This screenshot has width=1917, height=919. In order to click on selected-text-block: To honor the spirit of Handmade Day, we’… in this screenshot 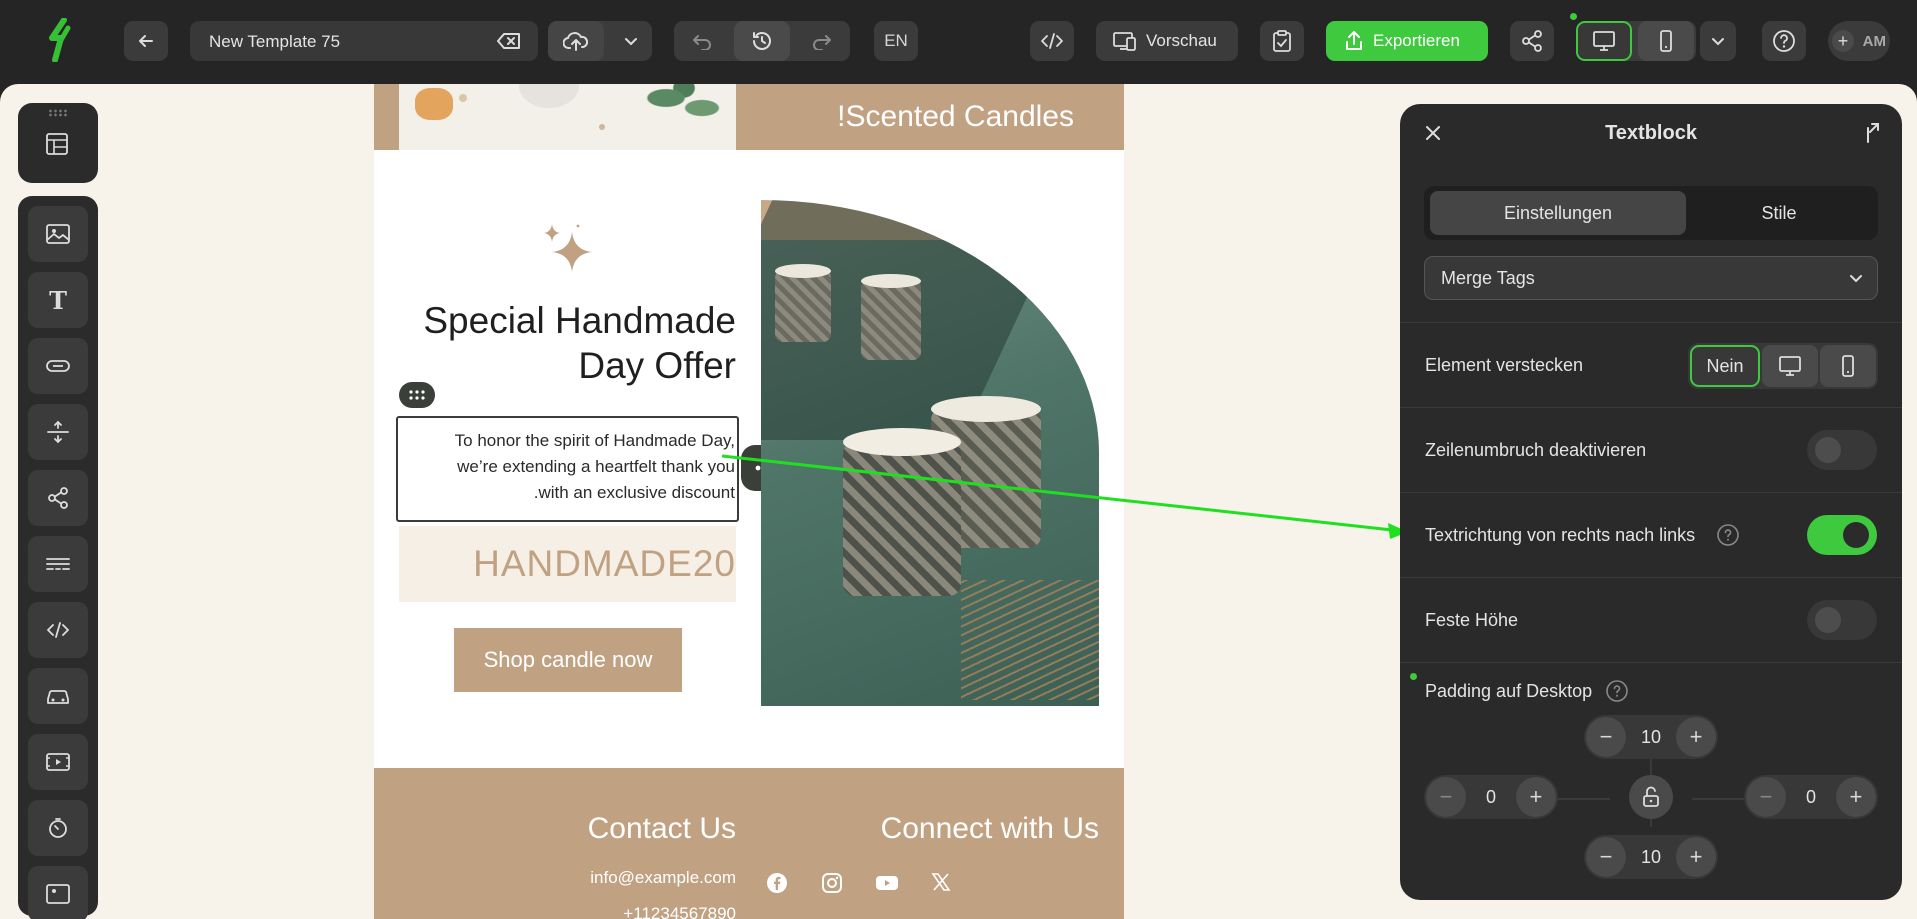, I will do `click(567, 469)`.